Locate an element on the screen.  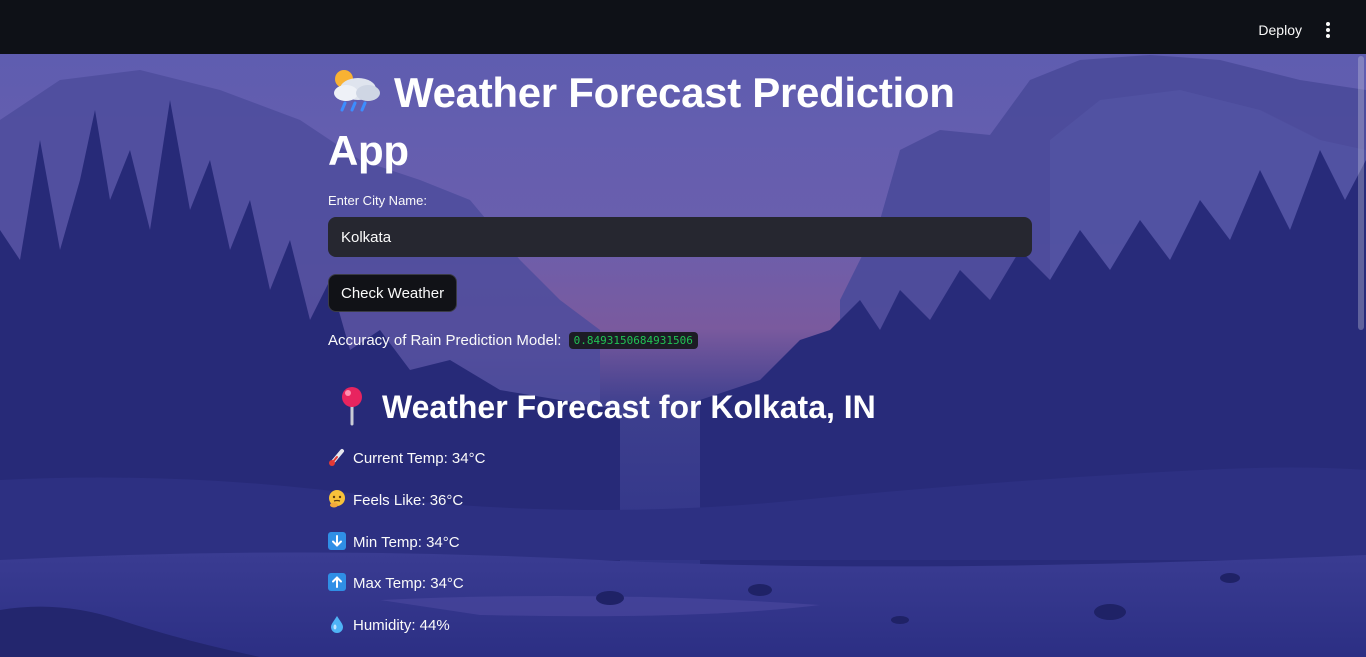
stat-text: Humidity: 44% is located at coordinates (401, 625).